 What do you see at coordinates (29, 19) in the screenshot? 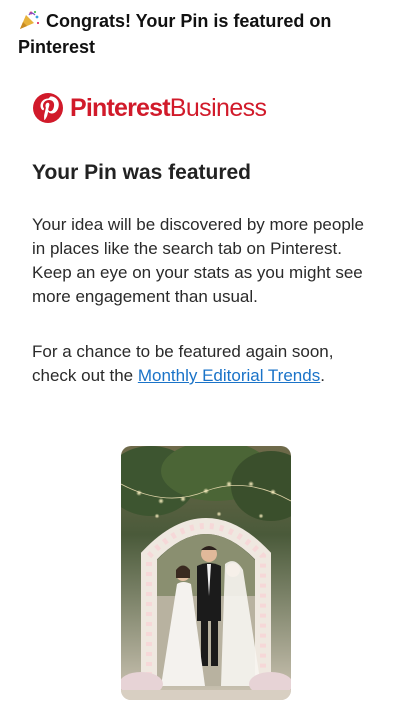
I see `party-popper-icon` at bounding box center [29, 19].